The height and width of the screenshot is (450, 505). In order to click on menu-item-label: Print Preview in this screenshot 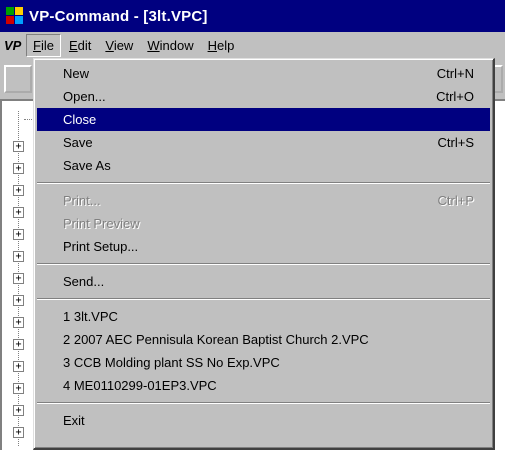, I will do `click(101, 223)`.